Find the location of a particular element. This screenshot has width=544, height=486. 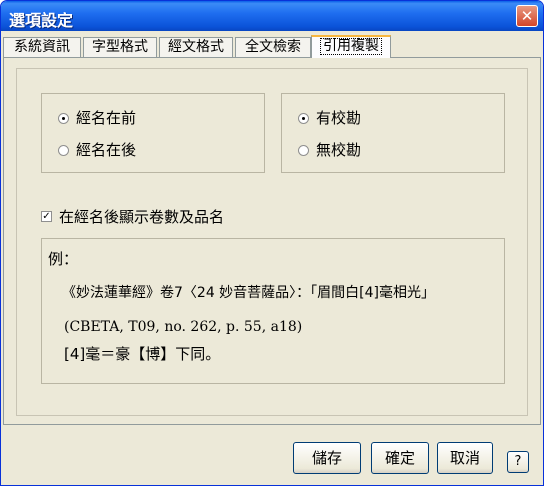

save-button: 儲存 is located at coordinates (327, 458).